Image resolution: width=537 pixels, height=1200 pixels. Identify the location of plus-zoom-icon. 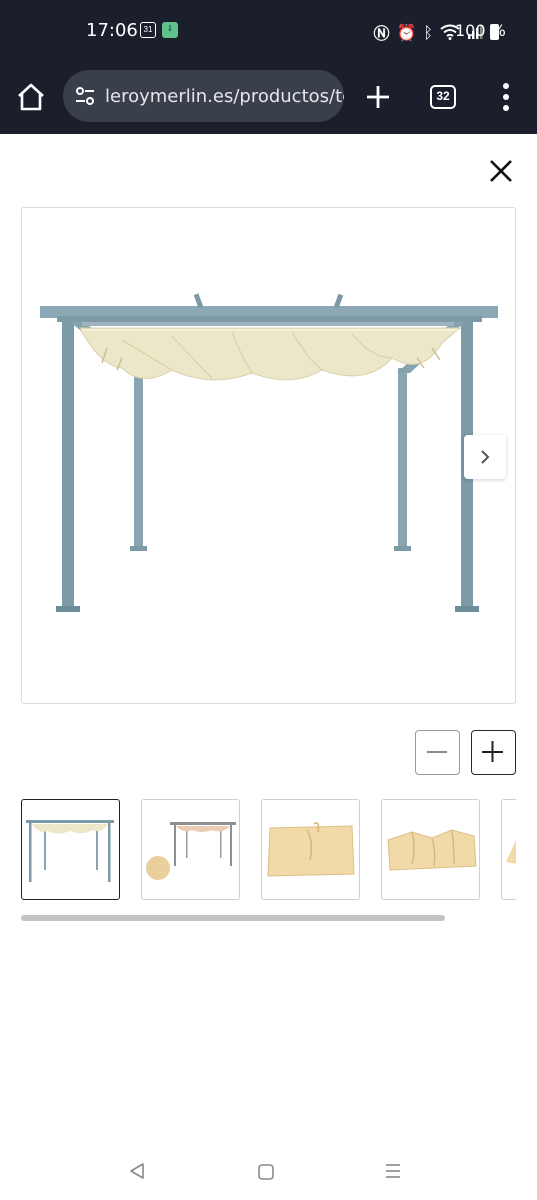
(492, 751).